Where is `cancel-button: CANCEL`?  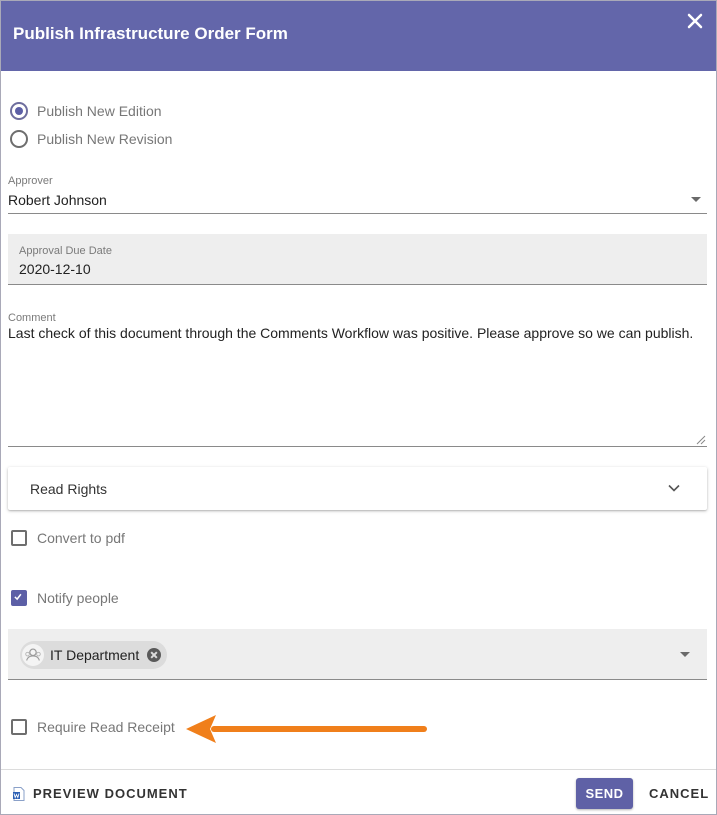
cancel-button: CANCEL is located at coordinates (679, 793).